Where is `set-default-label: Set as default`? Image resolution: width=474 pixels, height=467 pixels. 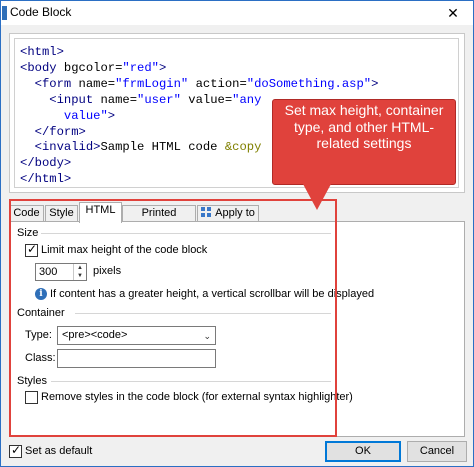 set-default-label: Set as default is located at coordinates (59, 451).